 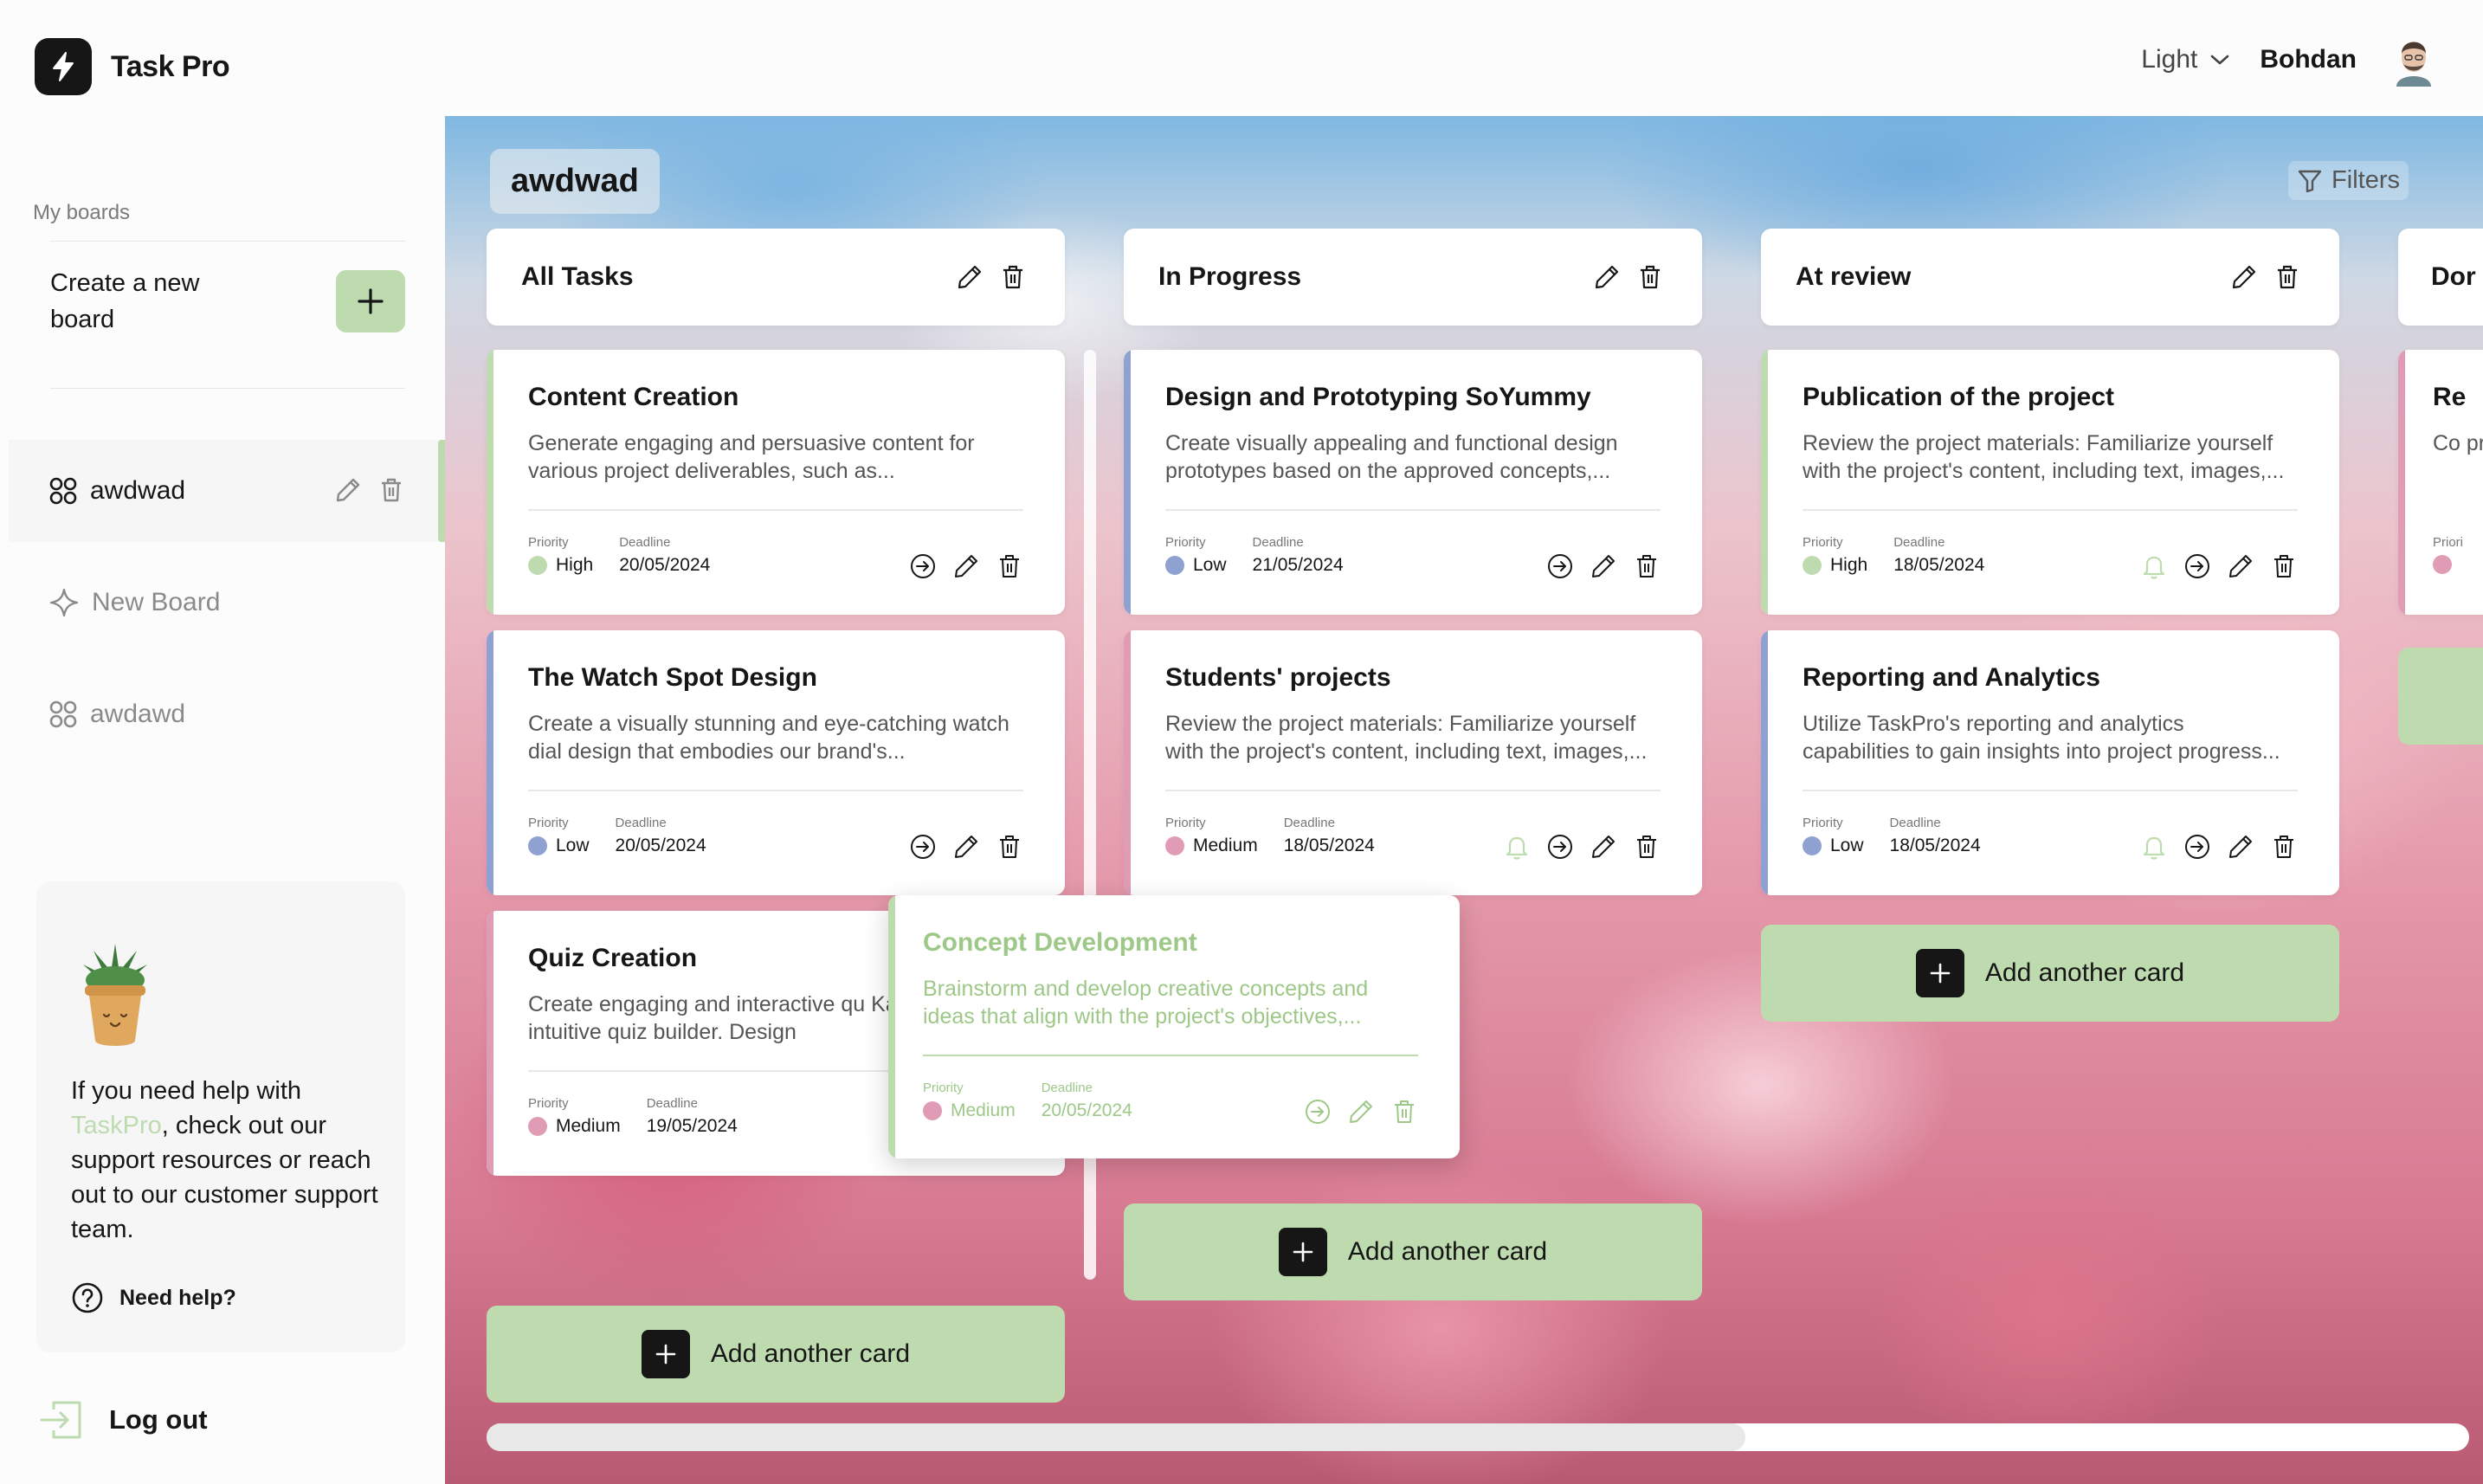 What do you see at coordinates (63, 491) in the screenshot?
I see `grid-icon` at bounding box center [63, 491].